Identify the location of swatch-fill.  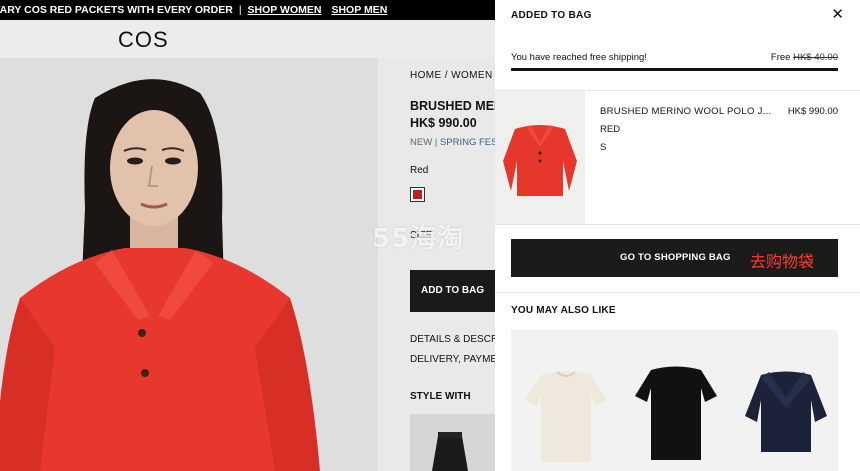
(417, 194).